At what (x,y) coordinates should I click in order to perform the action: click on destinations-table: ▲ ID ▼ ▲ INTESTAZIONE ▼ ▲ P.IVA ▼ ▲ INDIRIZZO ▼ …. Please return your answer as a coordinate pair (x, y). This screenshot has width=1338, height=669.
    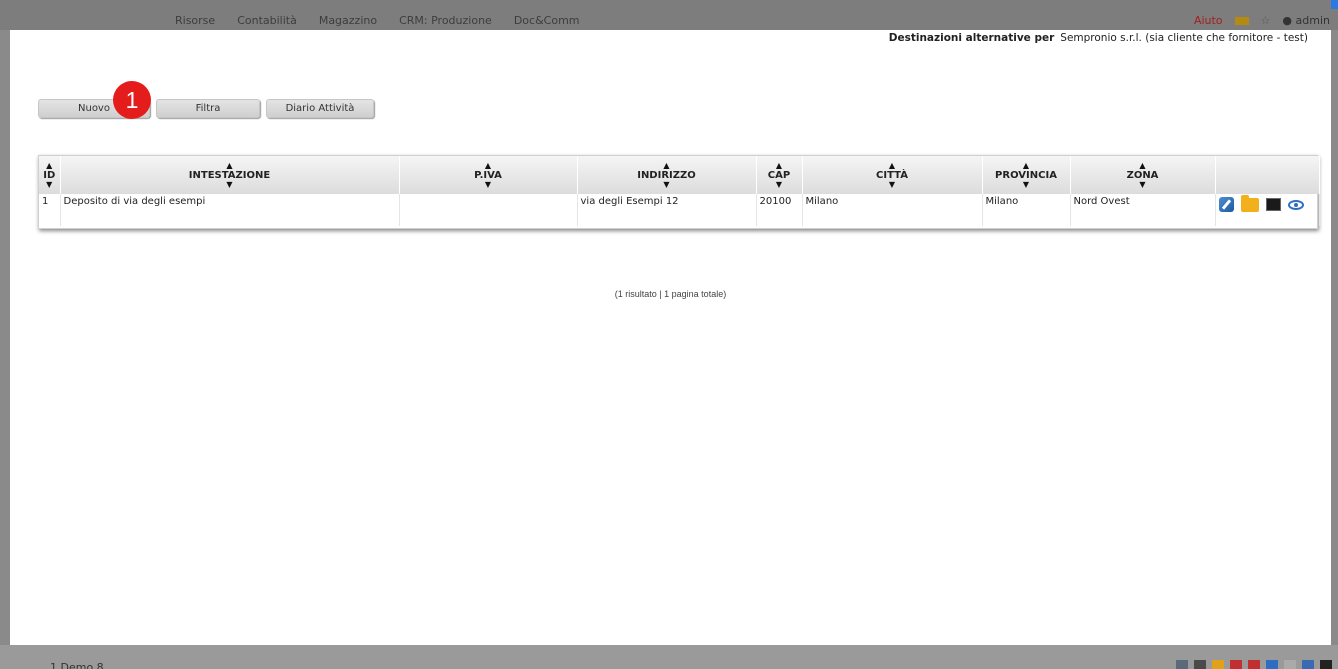
    Looking at the image, I should click on (679, 192).